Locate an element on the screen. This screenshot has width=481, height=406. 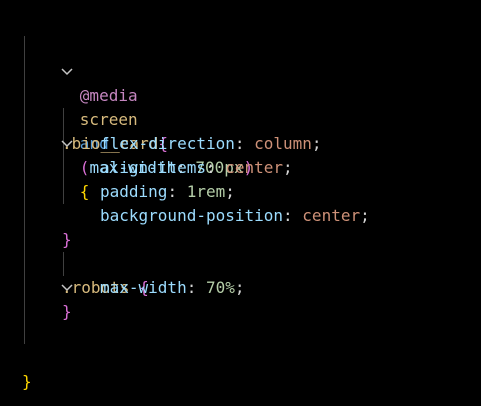
code-line-5: flex-direction: column; is located at coordinates (240, 130).